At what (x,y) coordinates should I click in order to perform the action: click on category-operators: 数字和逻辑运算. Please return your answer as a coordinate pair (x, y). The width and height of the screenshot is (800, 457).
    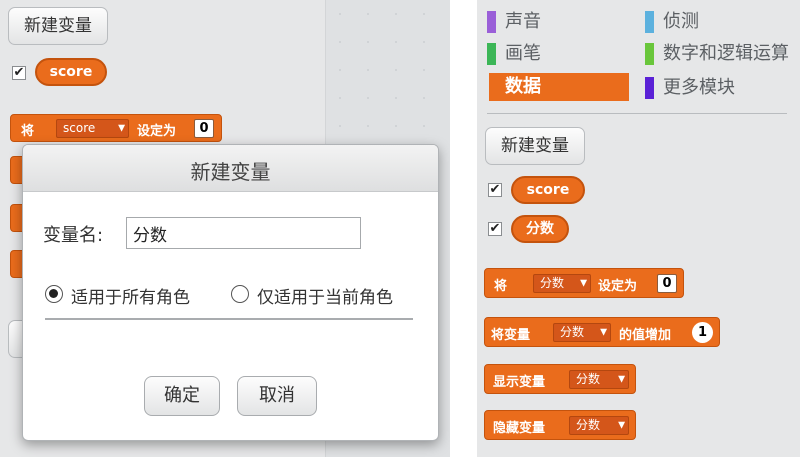
    Looking at the image, I should click on (720, 54).